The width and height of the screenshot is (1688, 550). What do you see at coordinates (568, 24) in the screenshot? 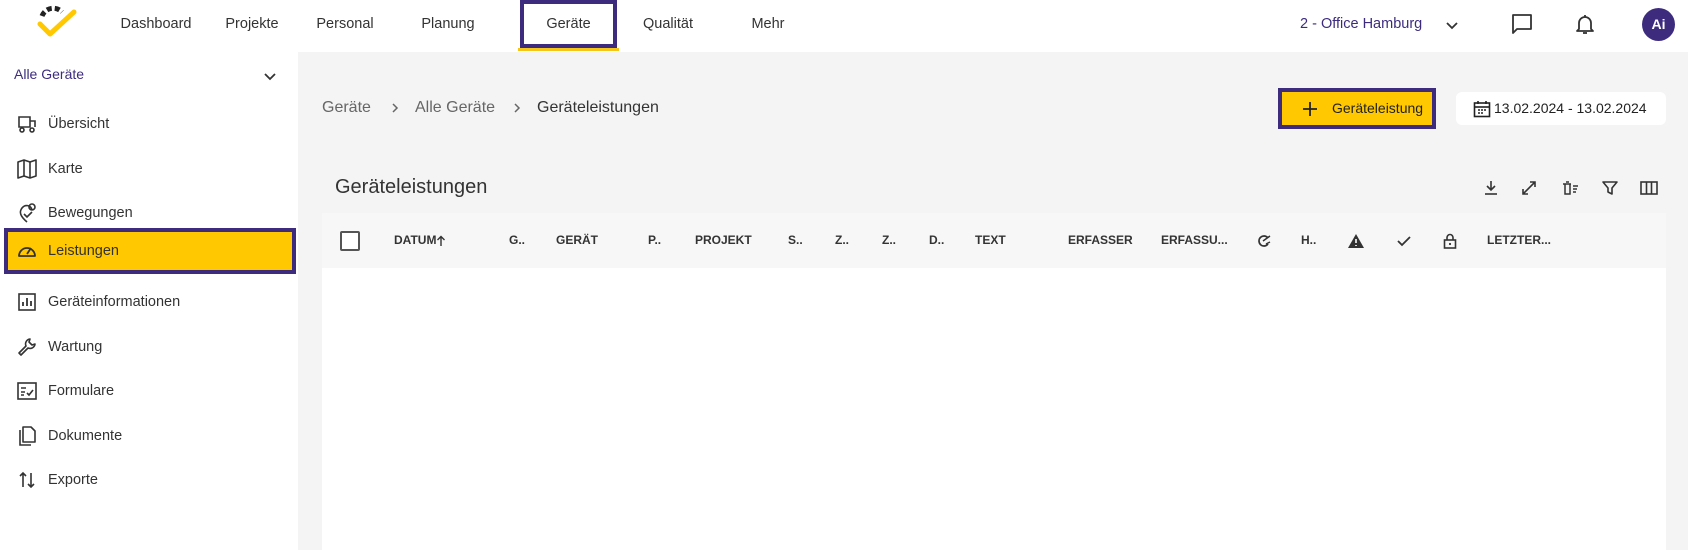
I see `nav-geraete: Geräte` at bounding box center [568, 24].